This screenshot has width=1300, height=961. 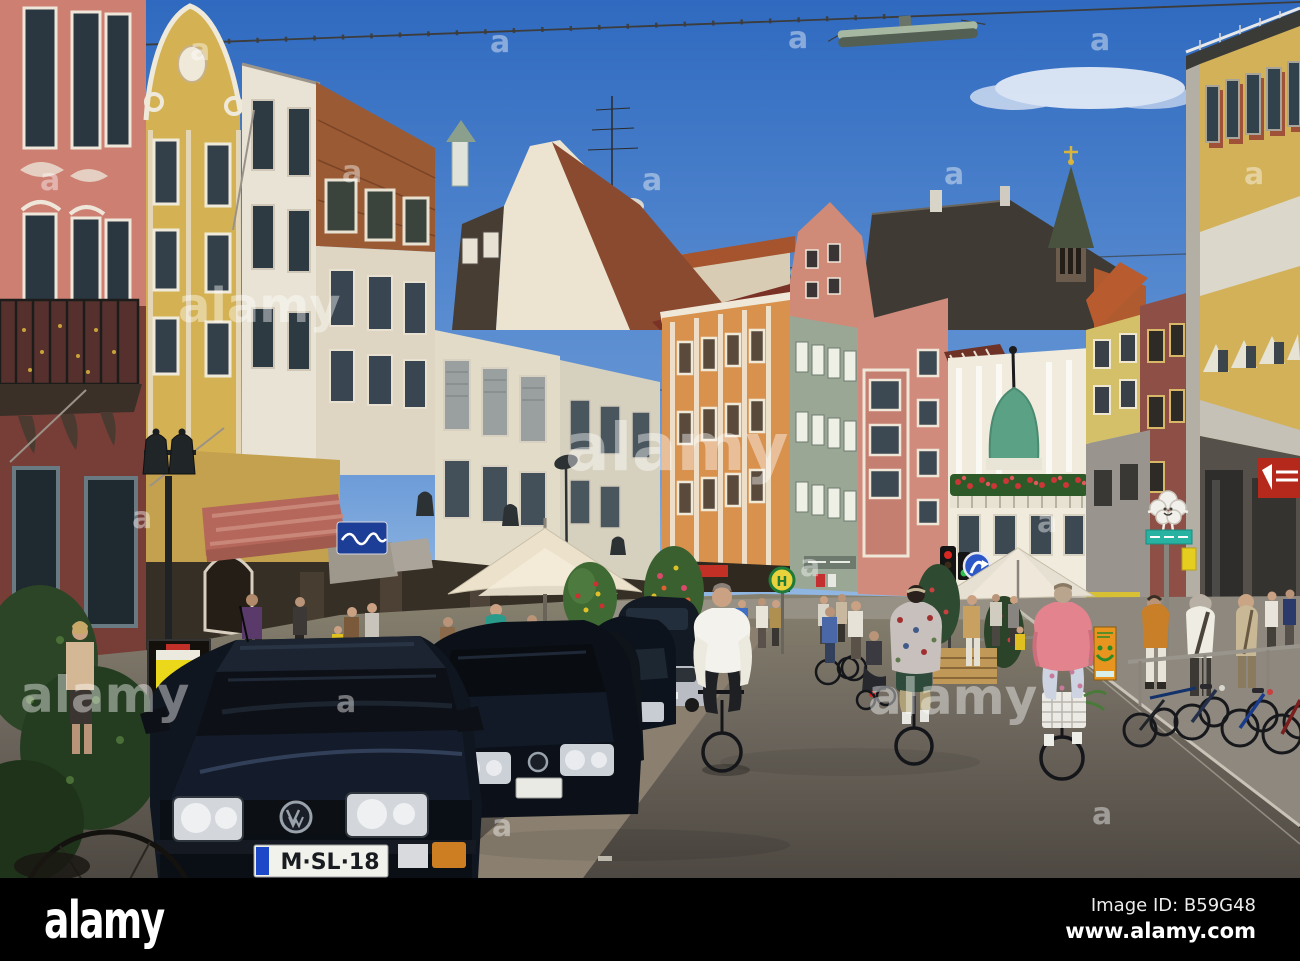 What do you see at coordinates (193, 236) in the screenshot?
I see `yellow-baroque-building` at bounding box center [193, 236].